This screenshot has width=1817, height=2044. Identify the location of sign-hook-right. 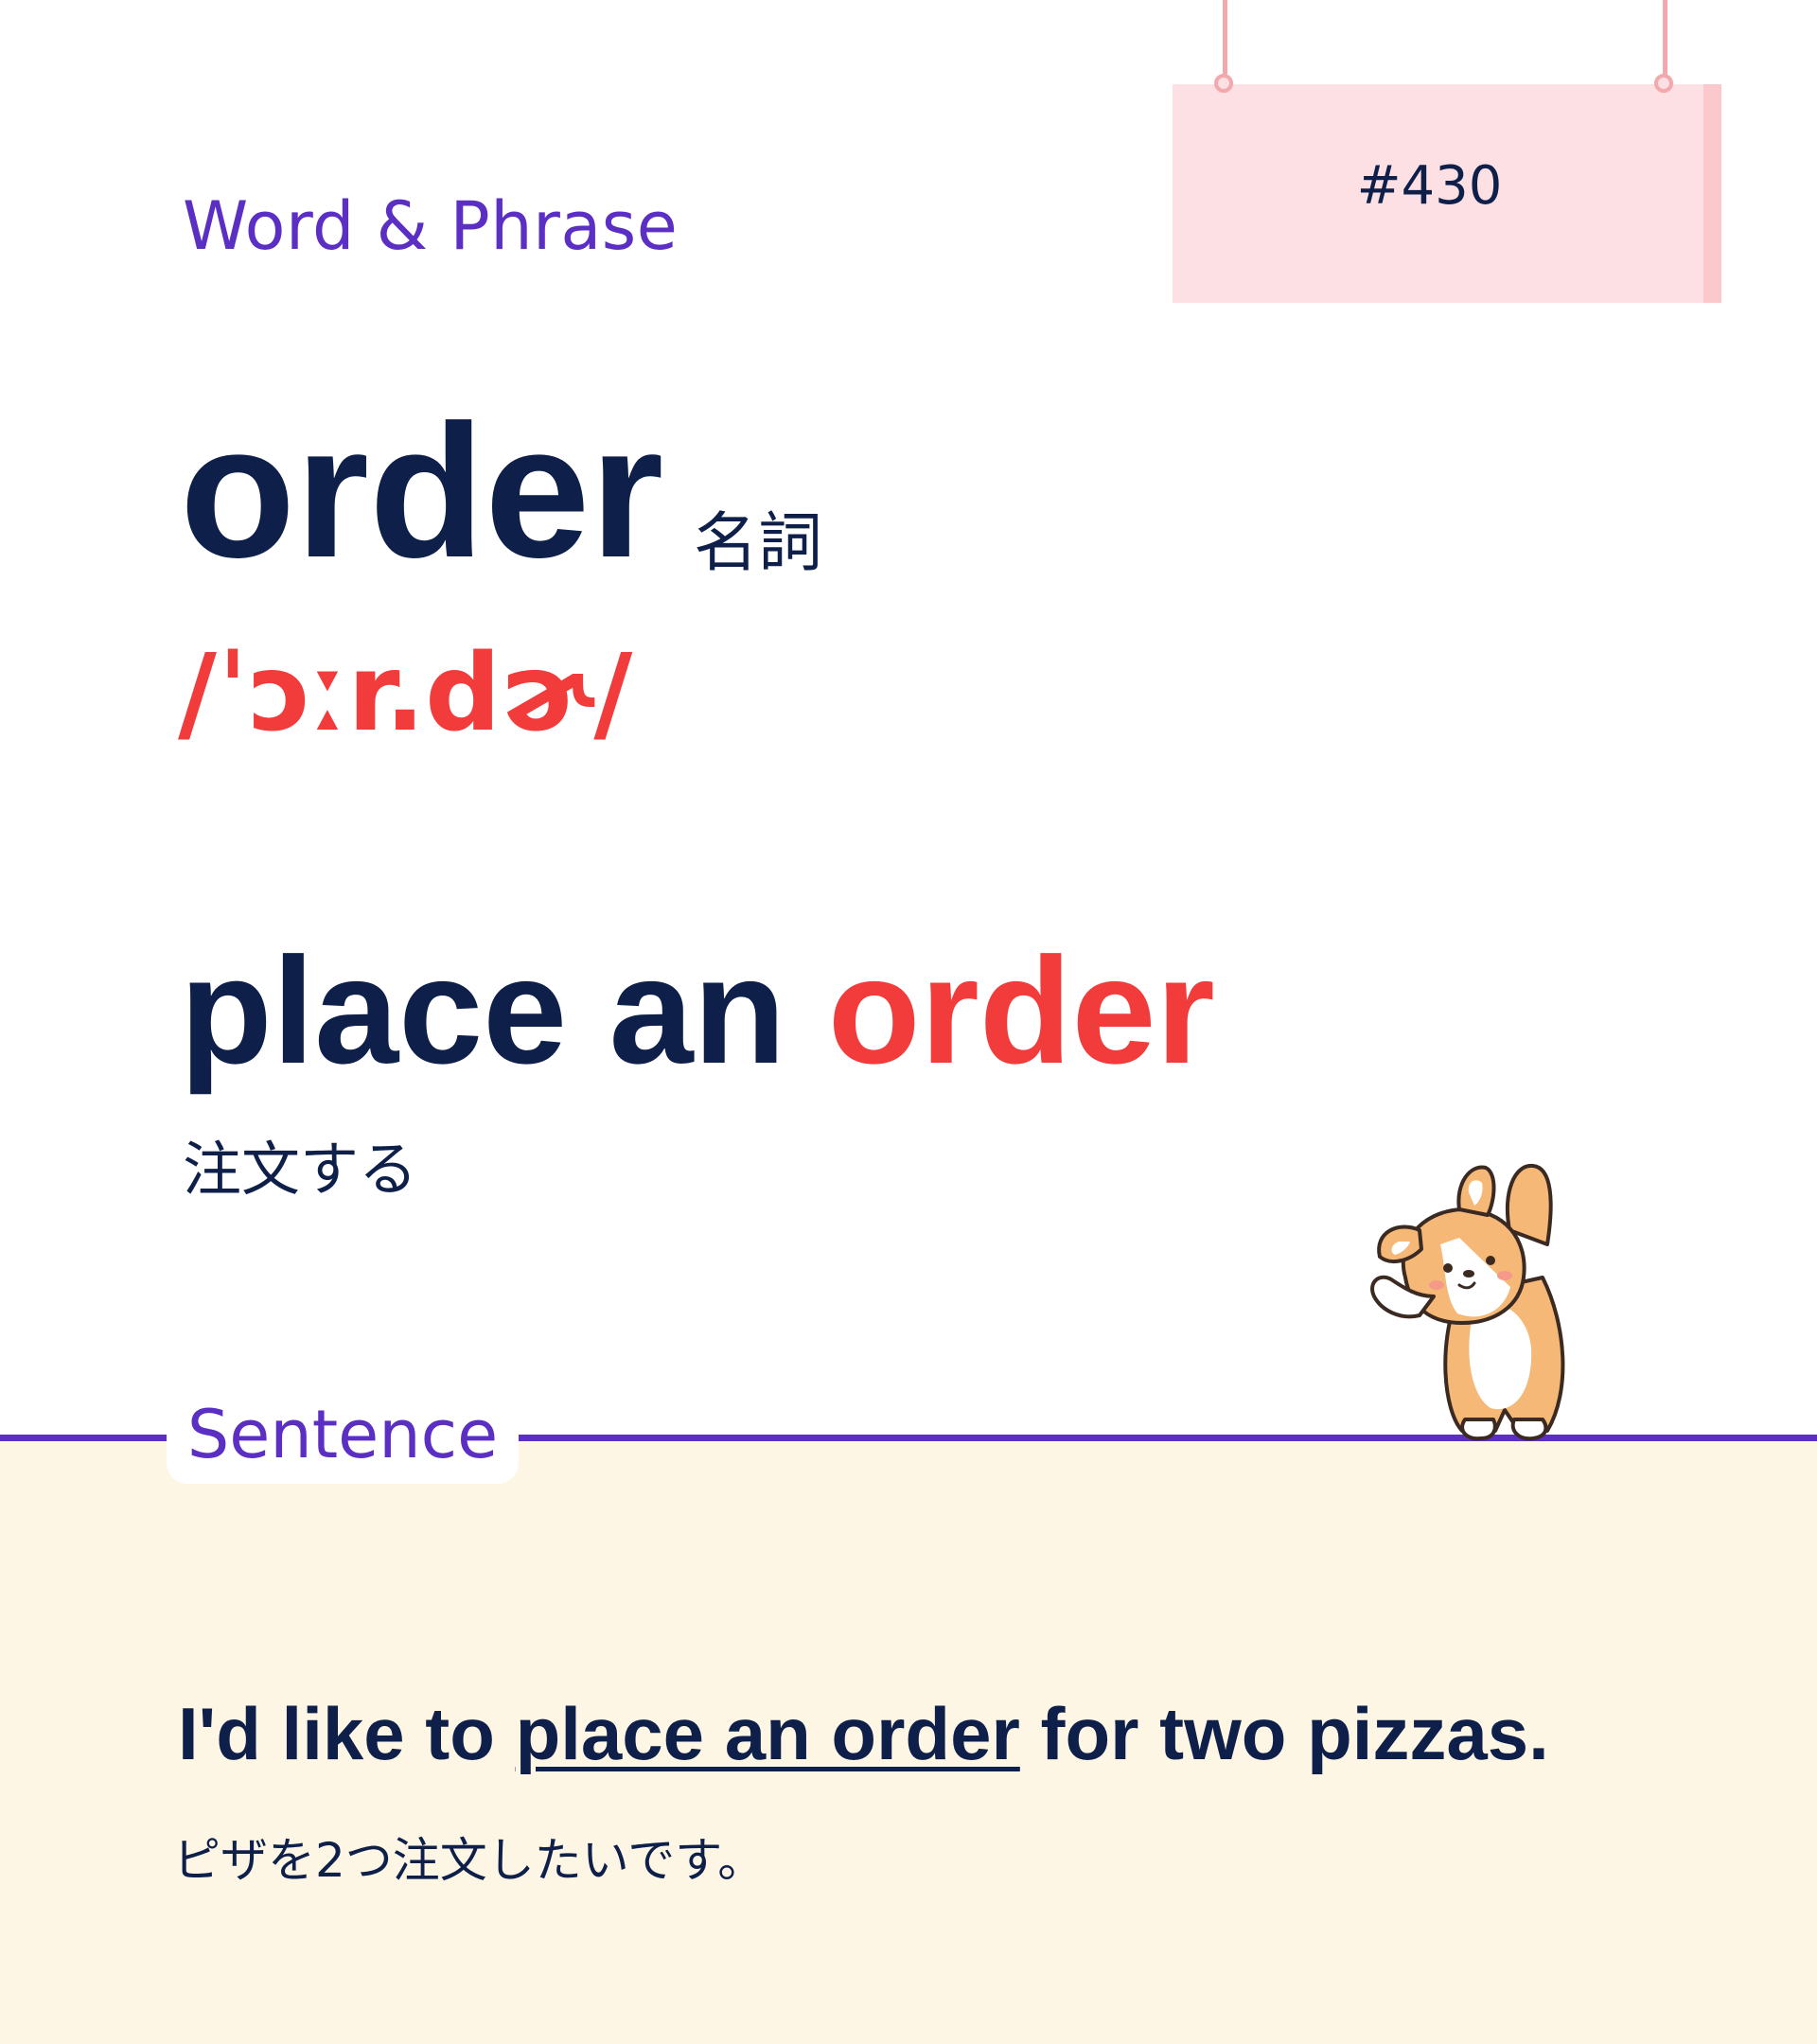
(1663, 83).